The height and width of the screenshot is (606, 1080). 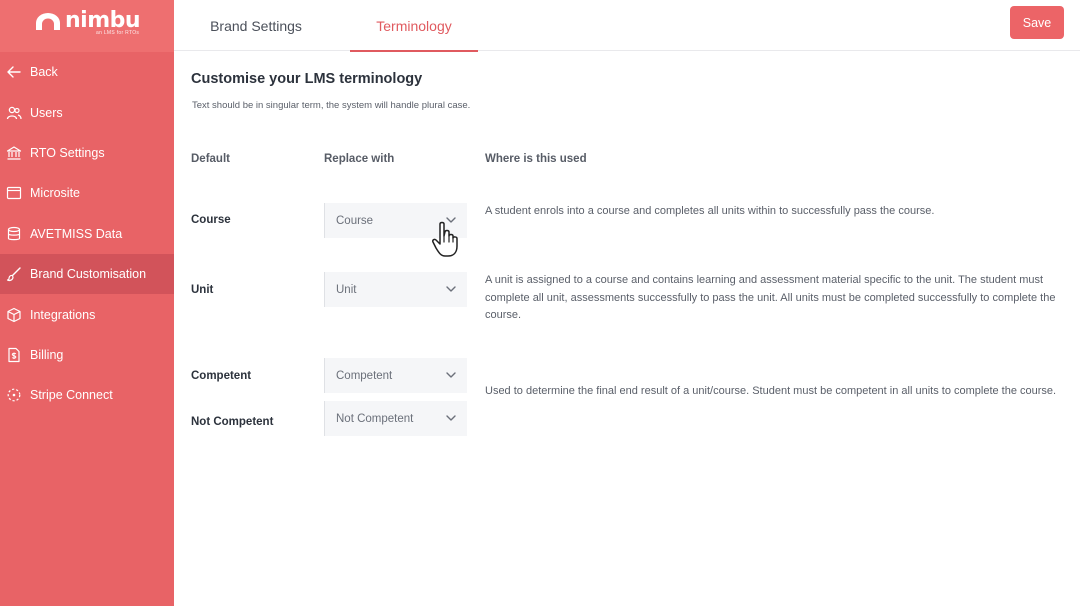 I want to click on browser-window-icon, so click(x=14, y=193).